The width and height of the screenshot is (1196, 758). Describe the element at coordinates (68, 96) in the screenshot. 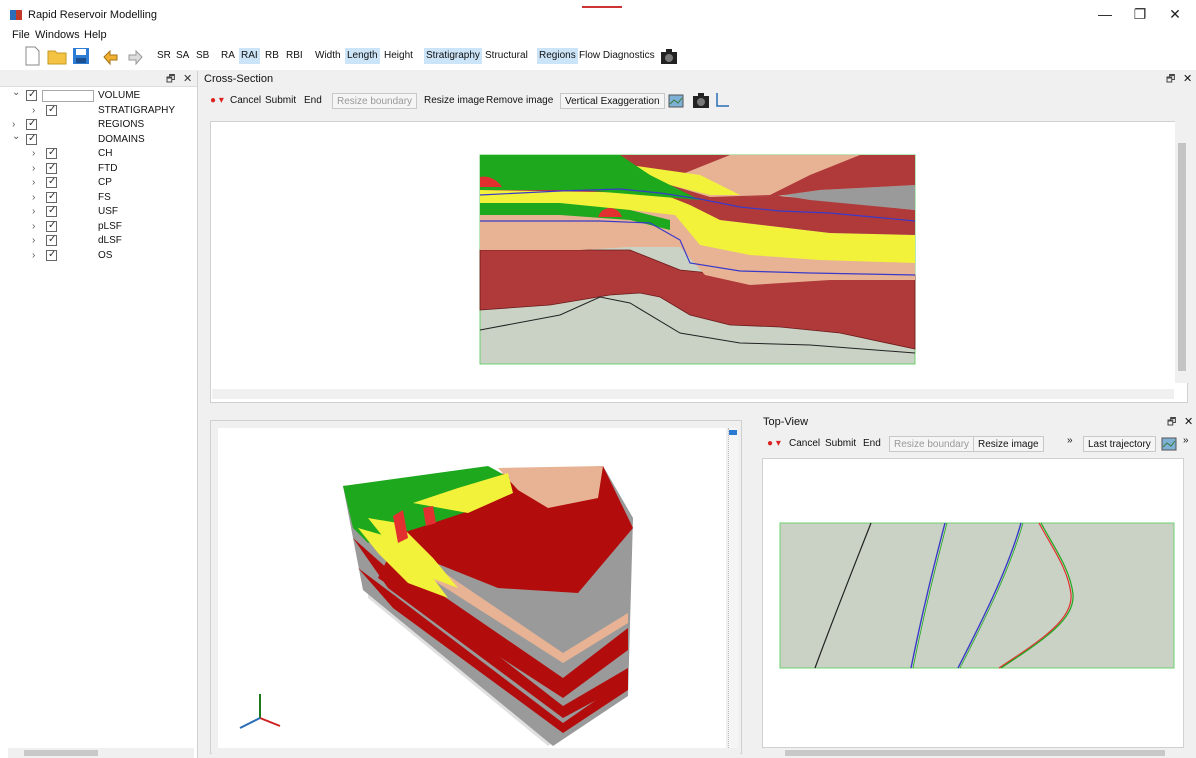

I see `volume-name-field` at that location.